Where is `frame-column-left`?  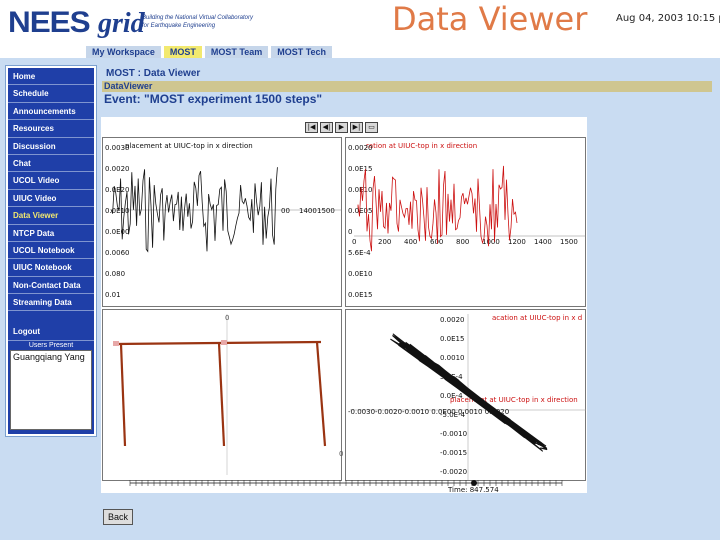 frame-column-left is located at coordinates (123, 395).